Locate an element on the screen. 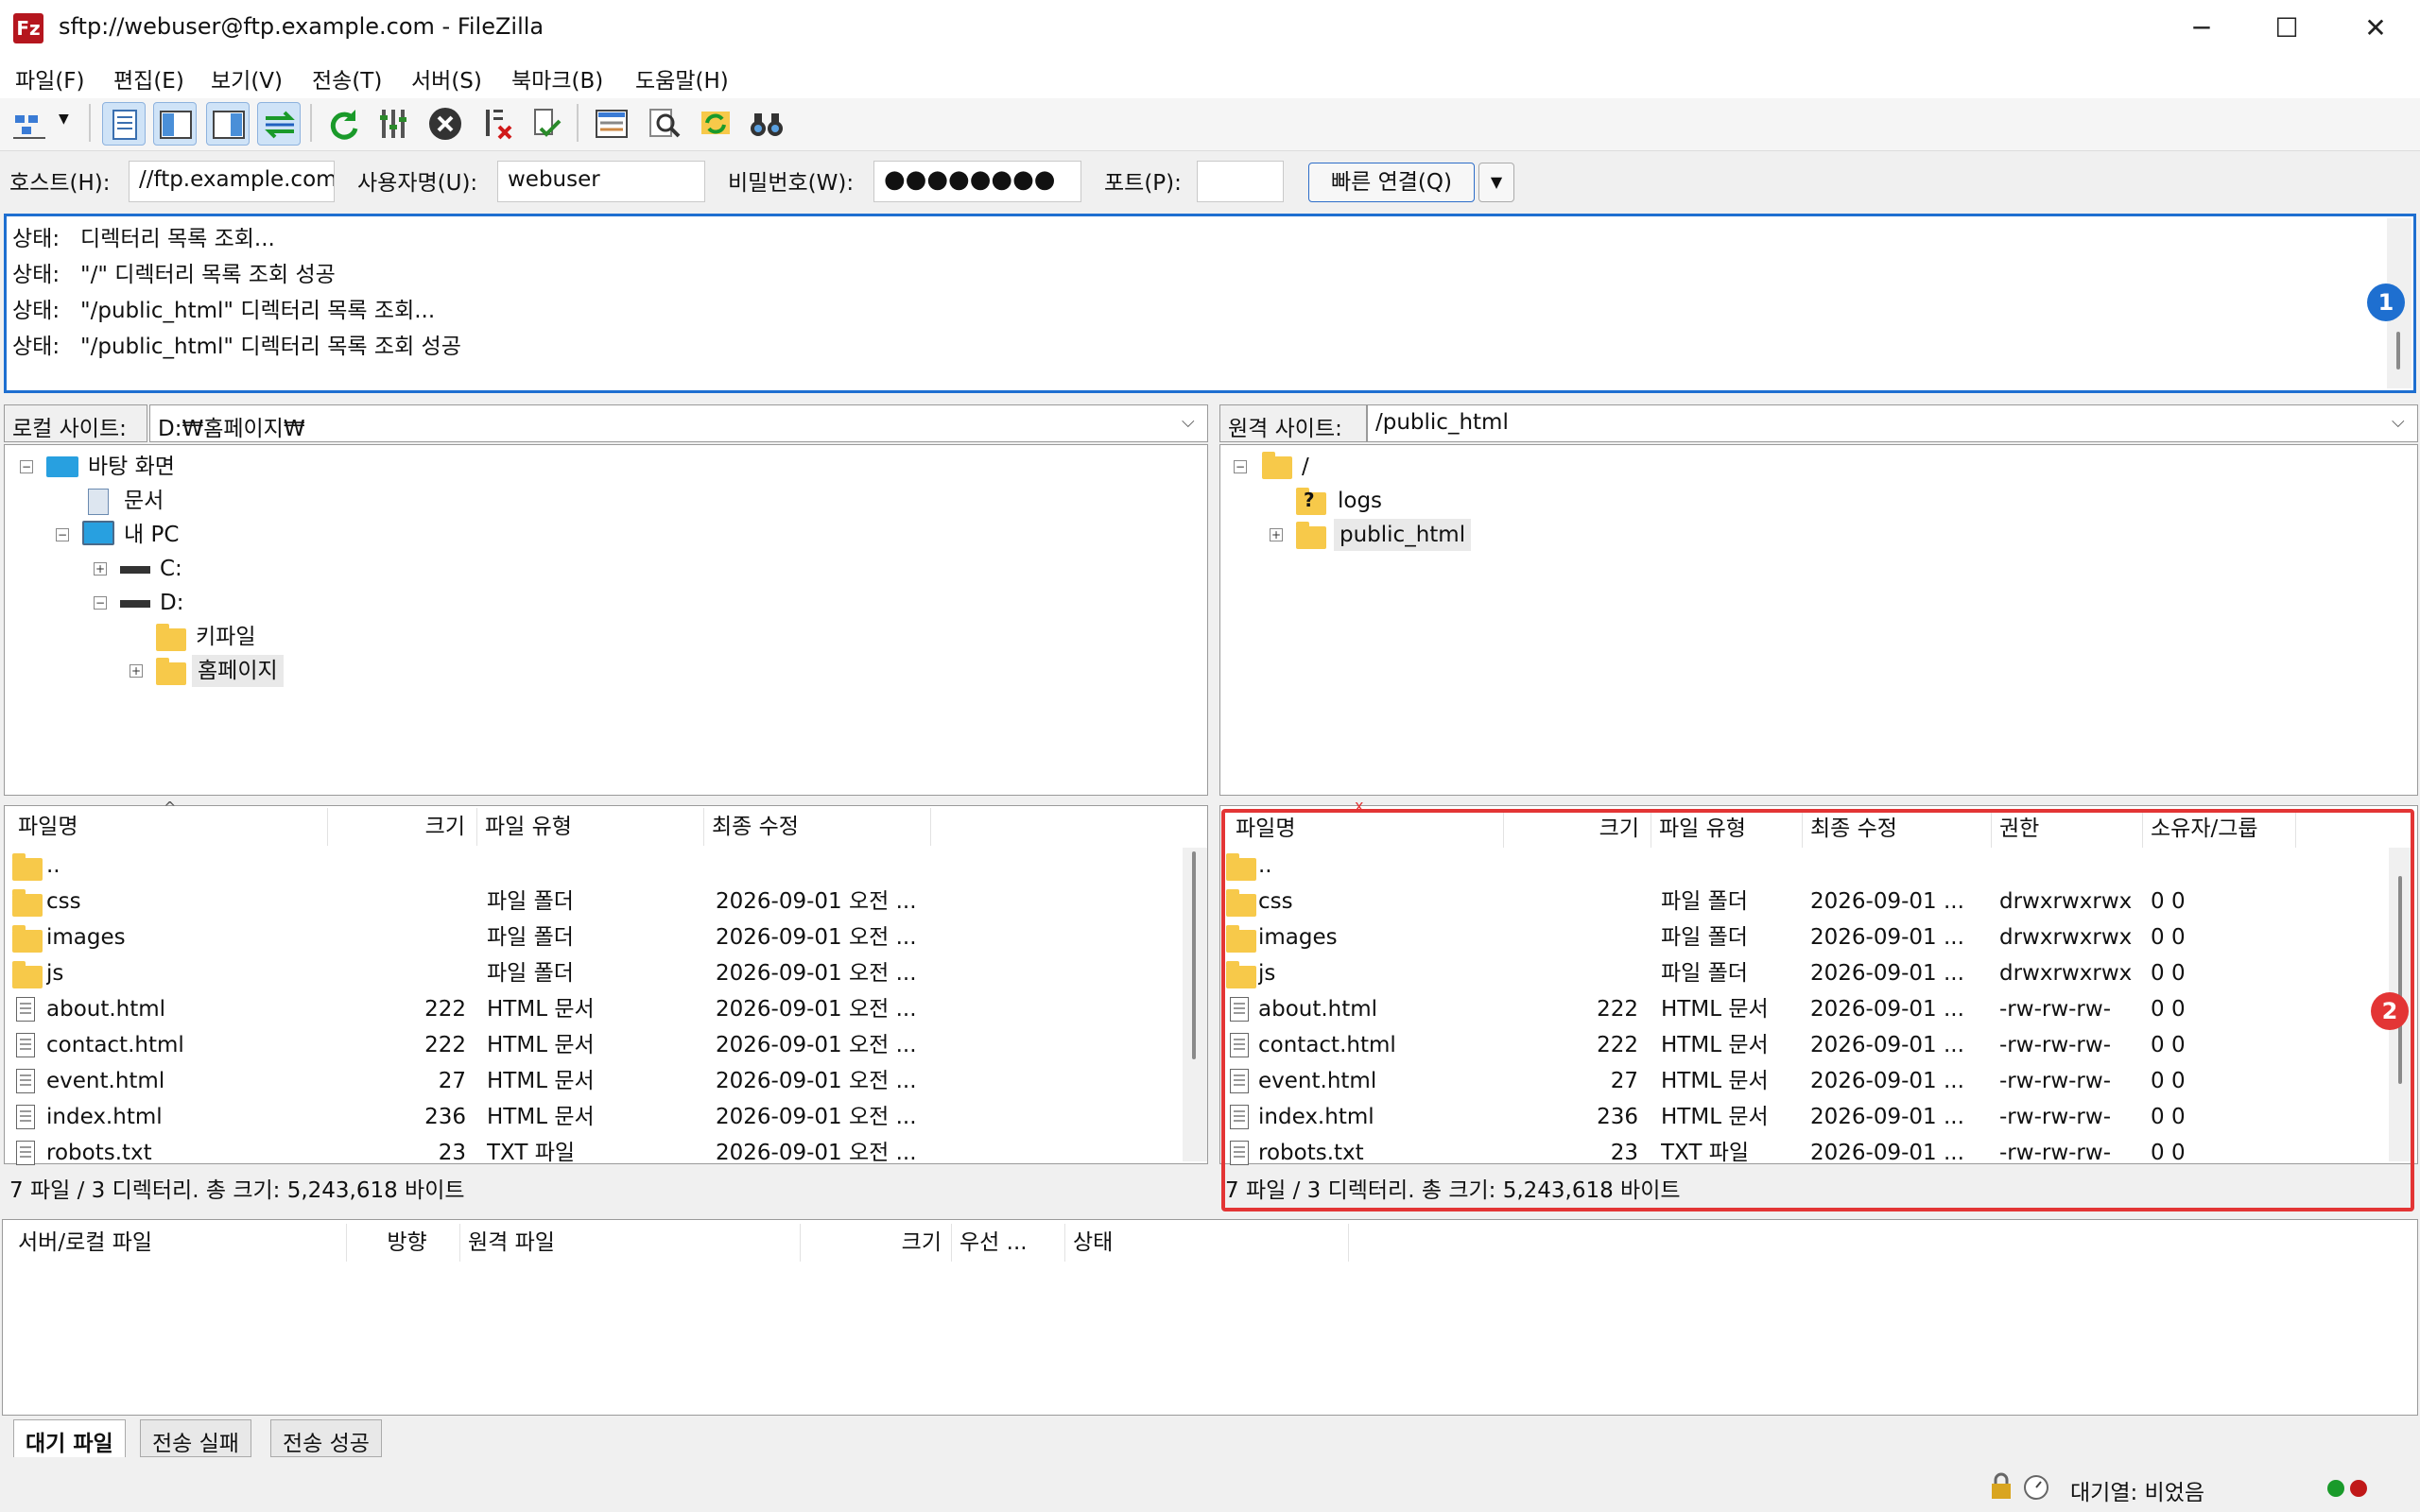 Image resolution: width=2420 pixels, height=1512 pixels. row-name: robots.txt is located at coordinates (183, 1153).